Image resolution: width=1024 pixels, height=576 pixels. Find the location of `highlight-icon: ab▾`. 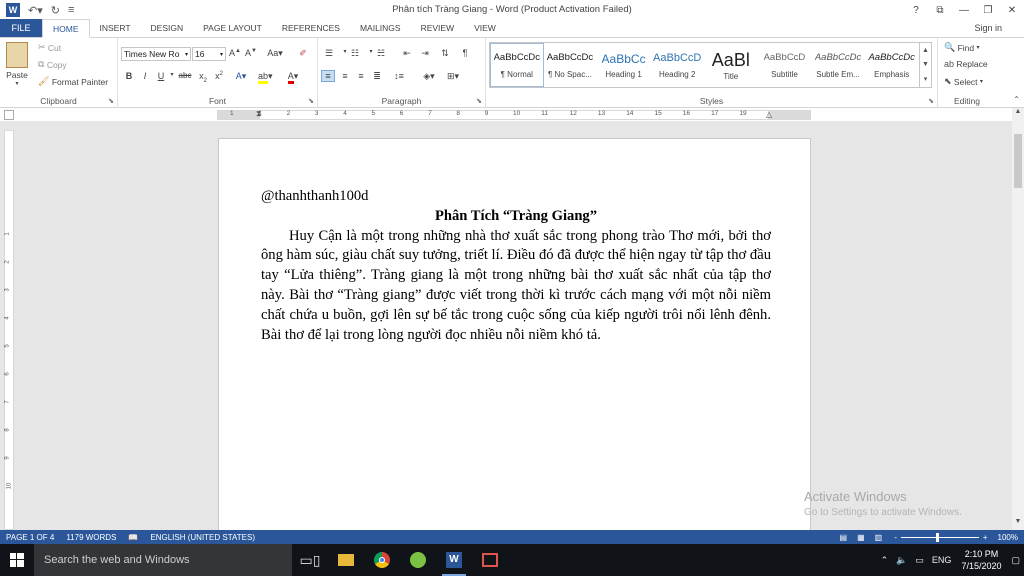

highlight-icon: ab▾ is located at coordinates (265, 77).